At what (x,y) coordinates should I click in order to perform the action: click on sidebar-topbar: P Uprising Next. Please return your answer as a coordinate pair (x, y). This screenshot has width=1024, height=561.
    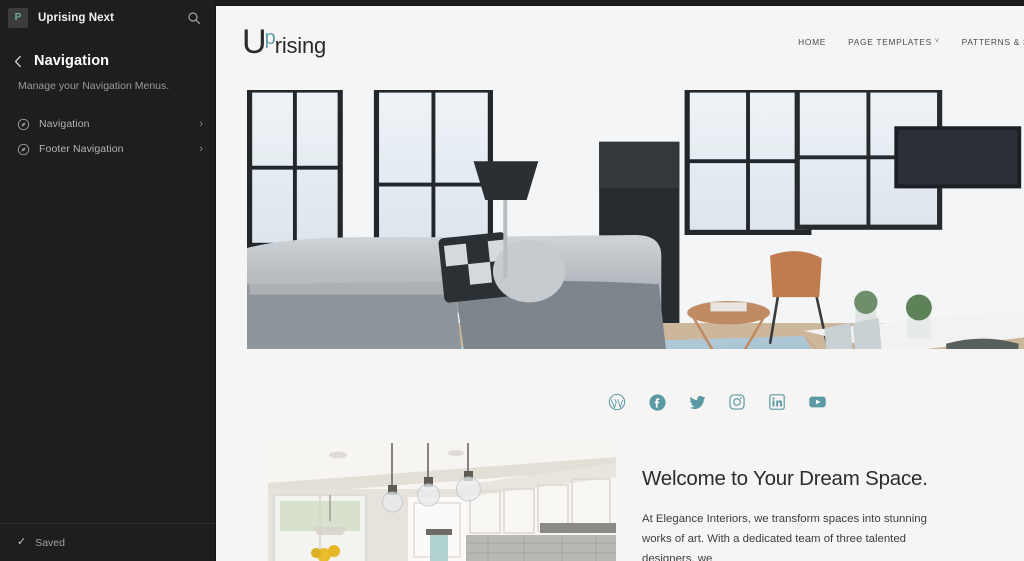
    Looking at the image, I should click on (107, 18).